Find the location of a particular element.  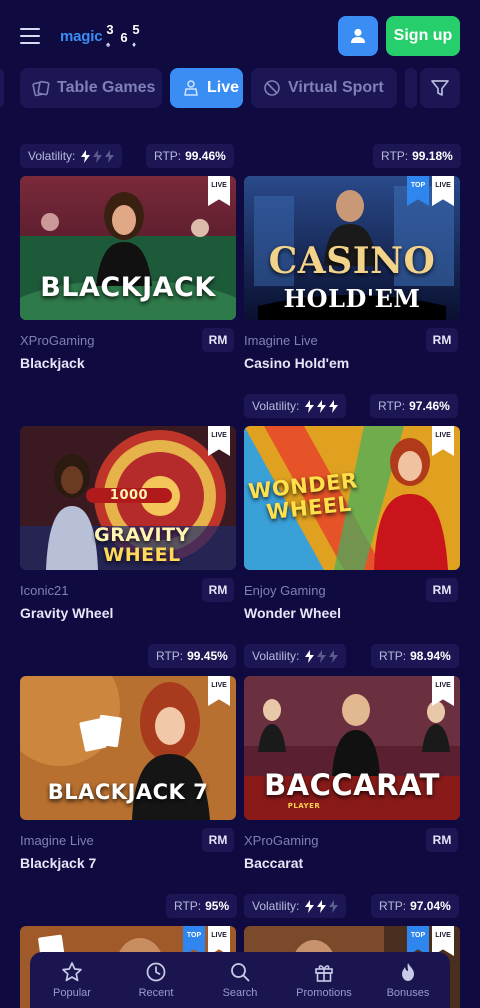

top-header: magic 3 6 5 ♠ ♦ Sign up is located at coordinates (240, 35).